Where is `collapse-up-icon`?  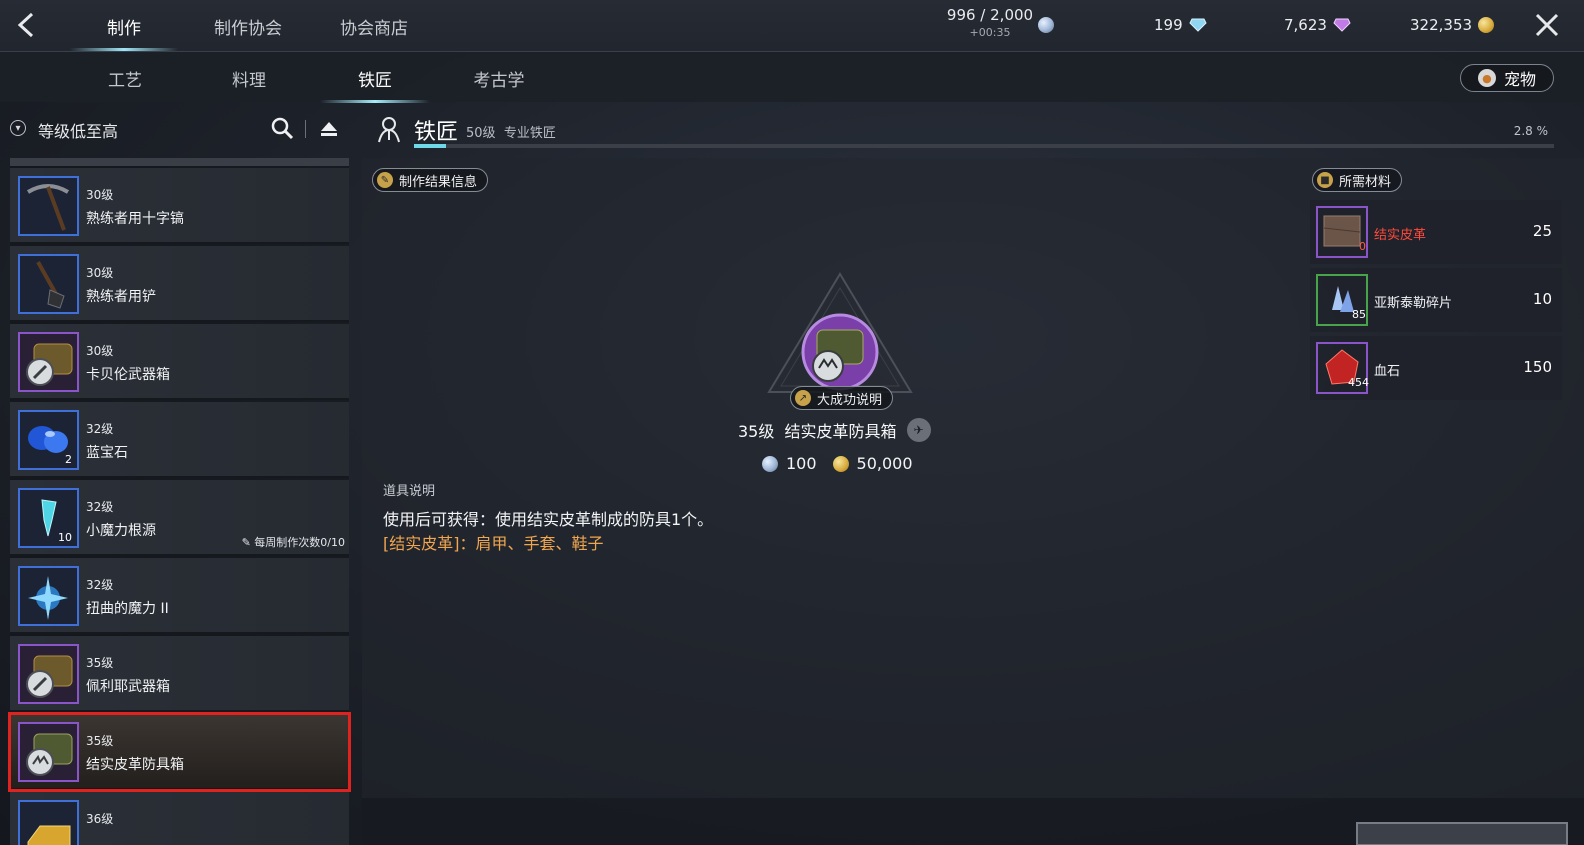 collapse-up-icon is located at coordinates (329, 128).